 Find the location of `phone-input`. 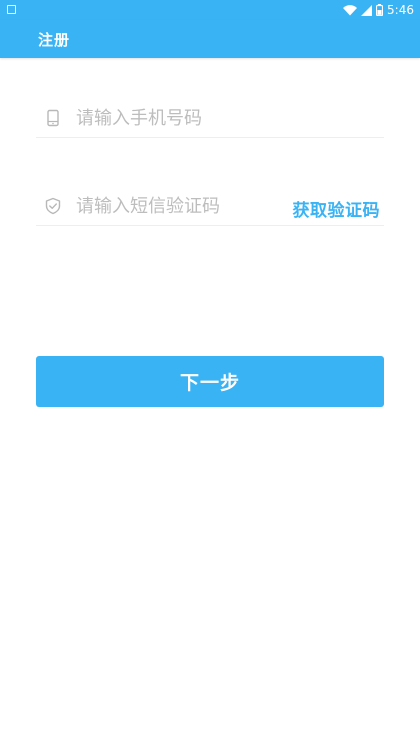

phone-input is located at coordinates (176, 118).